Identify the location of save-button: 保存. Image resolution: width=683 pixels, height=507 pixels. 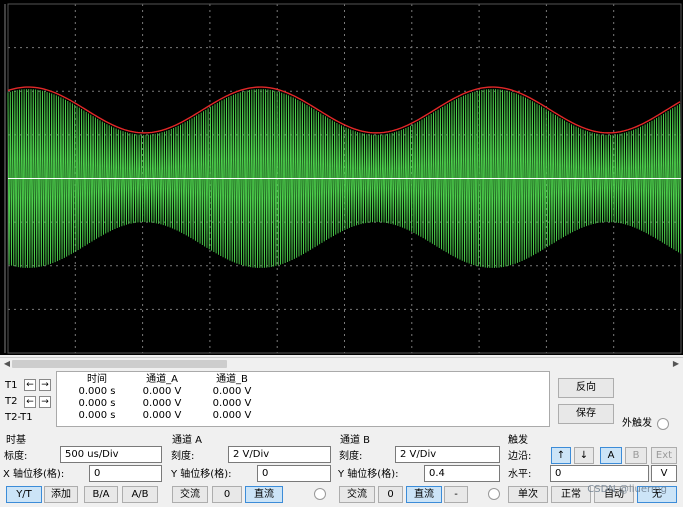
(586, 414).